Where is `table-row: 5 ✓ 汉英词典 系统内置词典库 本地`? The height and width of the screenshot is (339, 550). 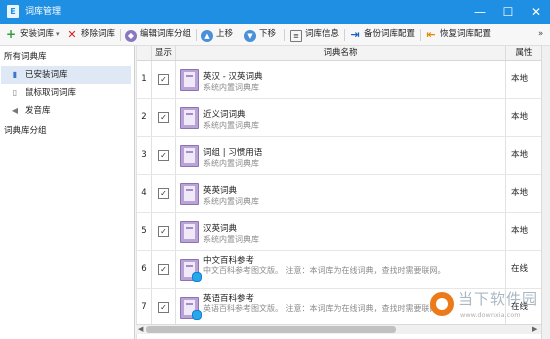
table-row: 5 ✓ 汉英词典 系统内置词典库 本地 is located at coordinates (339, 232).